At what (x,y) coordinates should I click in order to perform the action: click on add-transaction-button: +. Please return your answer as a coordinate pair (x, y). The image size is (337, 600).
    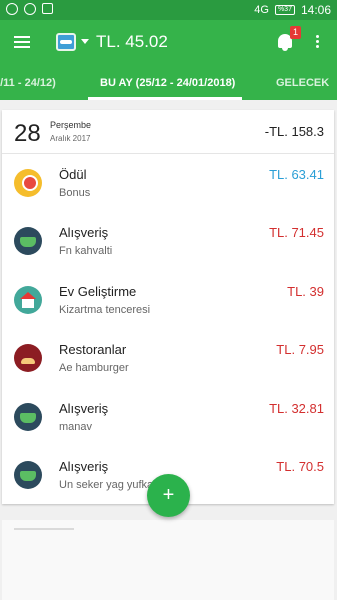
    Looking at the image, I should click on (168, 495).